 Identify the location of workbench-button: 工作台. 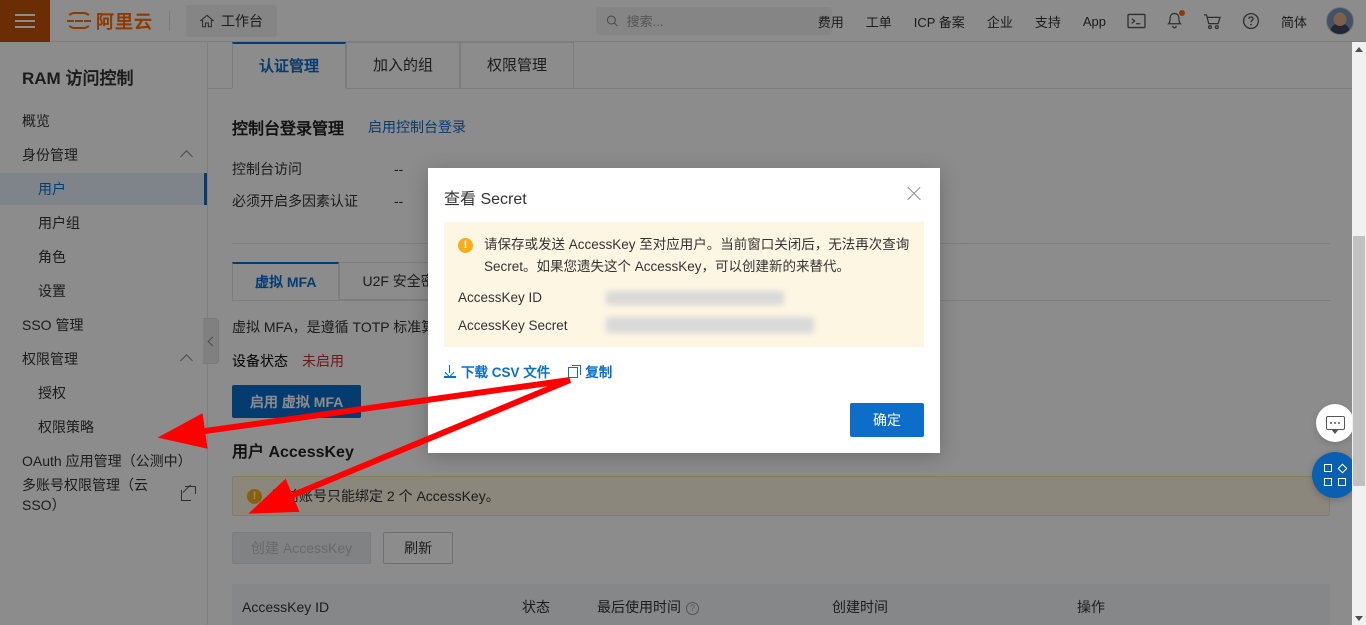
(231, 20).